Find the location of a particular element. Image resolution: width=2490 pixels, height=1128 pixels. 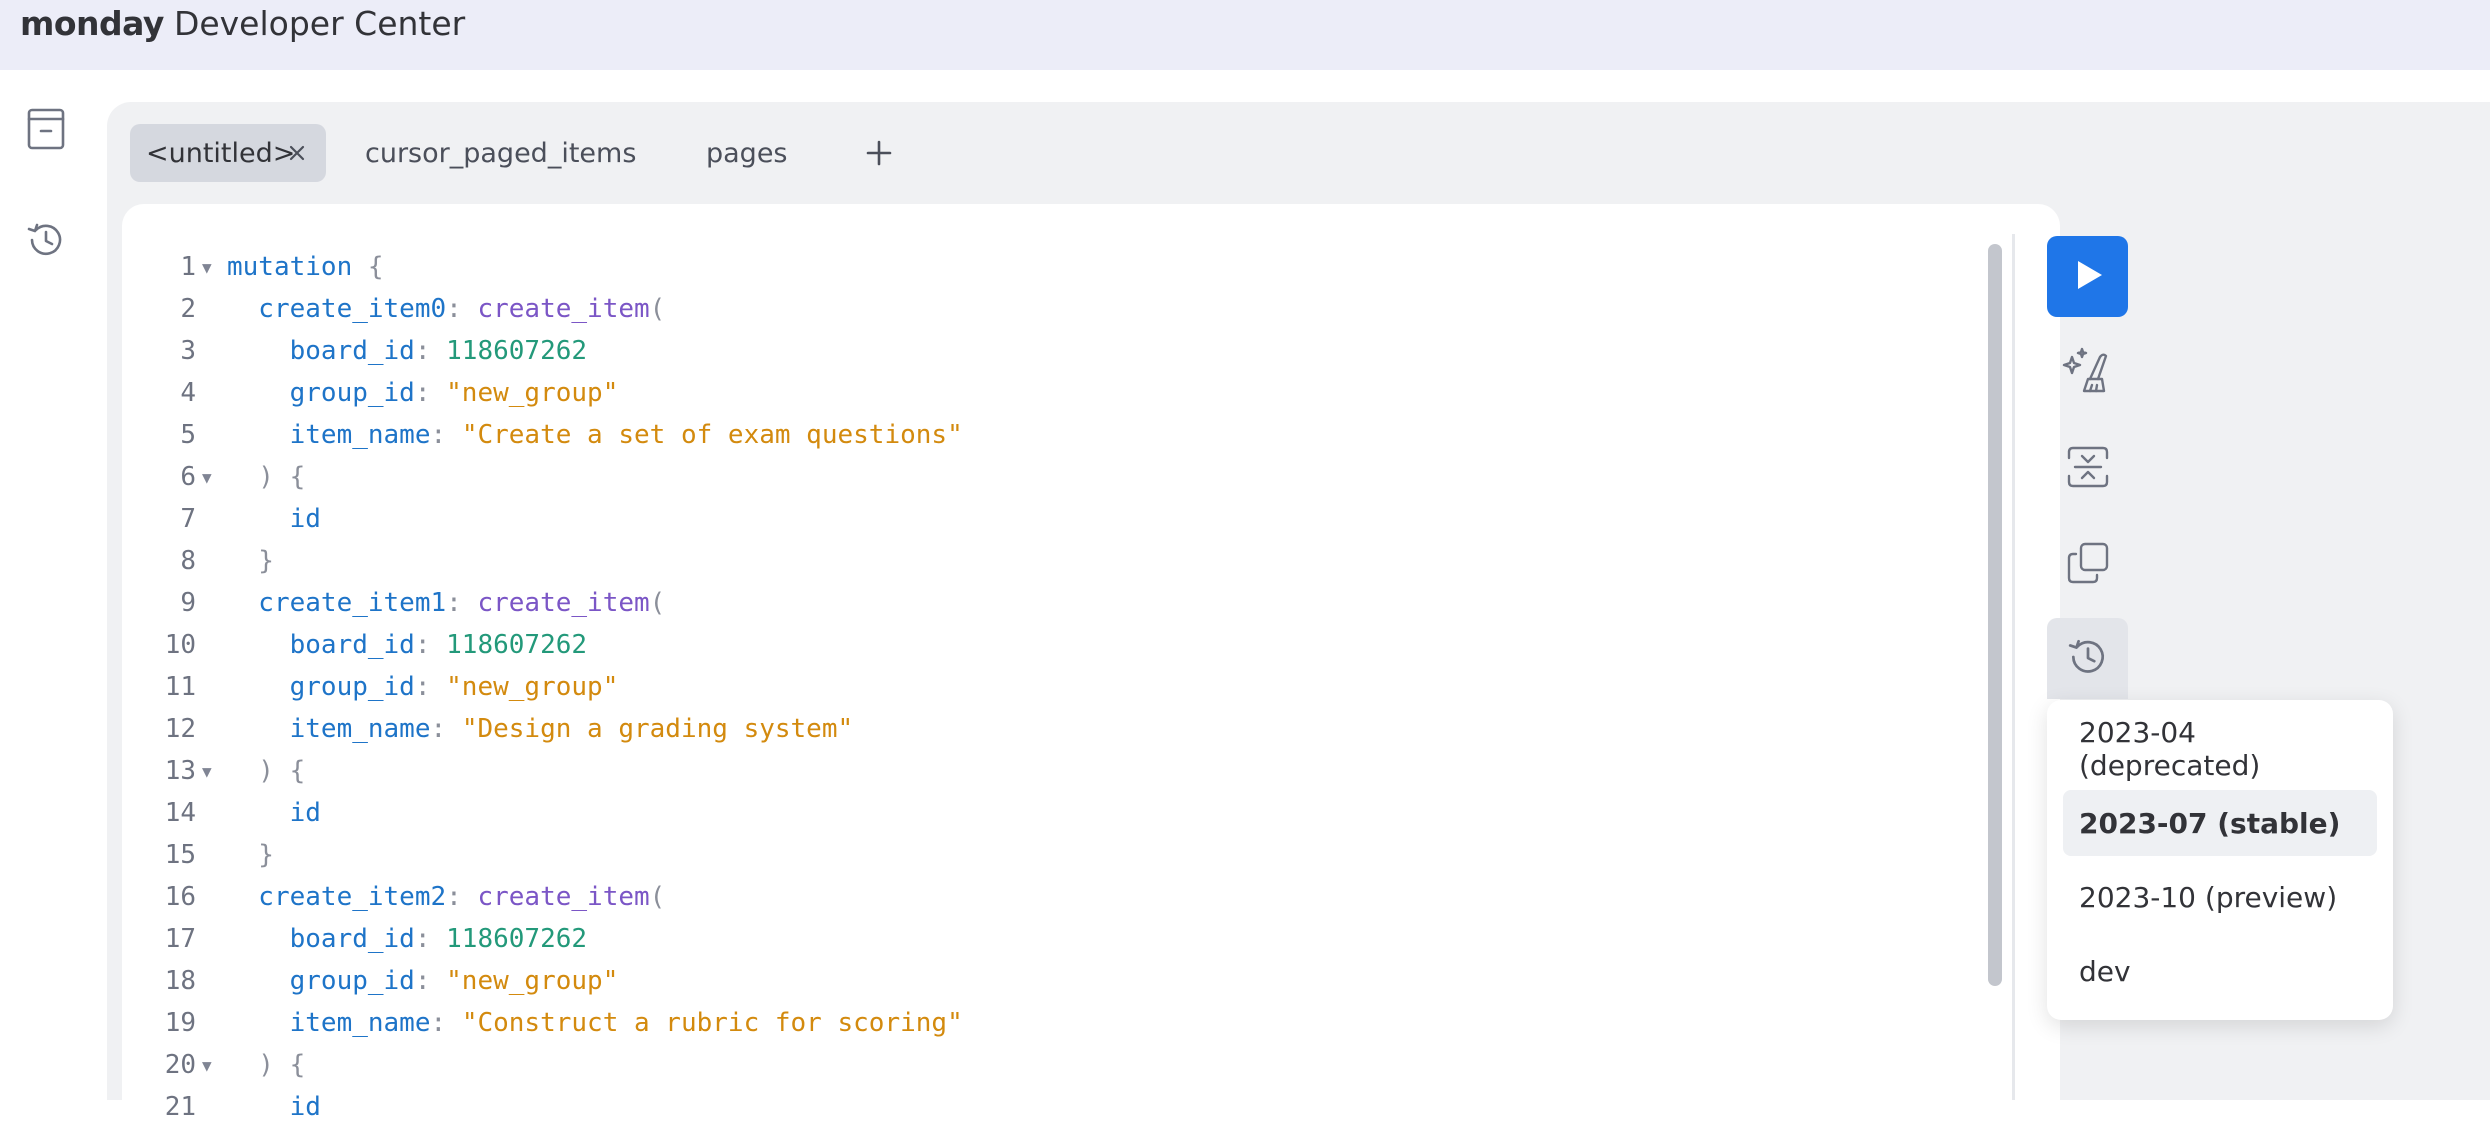

tab-pages: pages is located at coordinates (747, 153).